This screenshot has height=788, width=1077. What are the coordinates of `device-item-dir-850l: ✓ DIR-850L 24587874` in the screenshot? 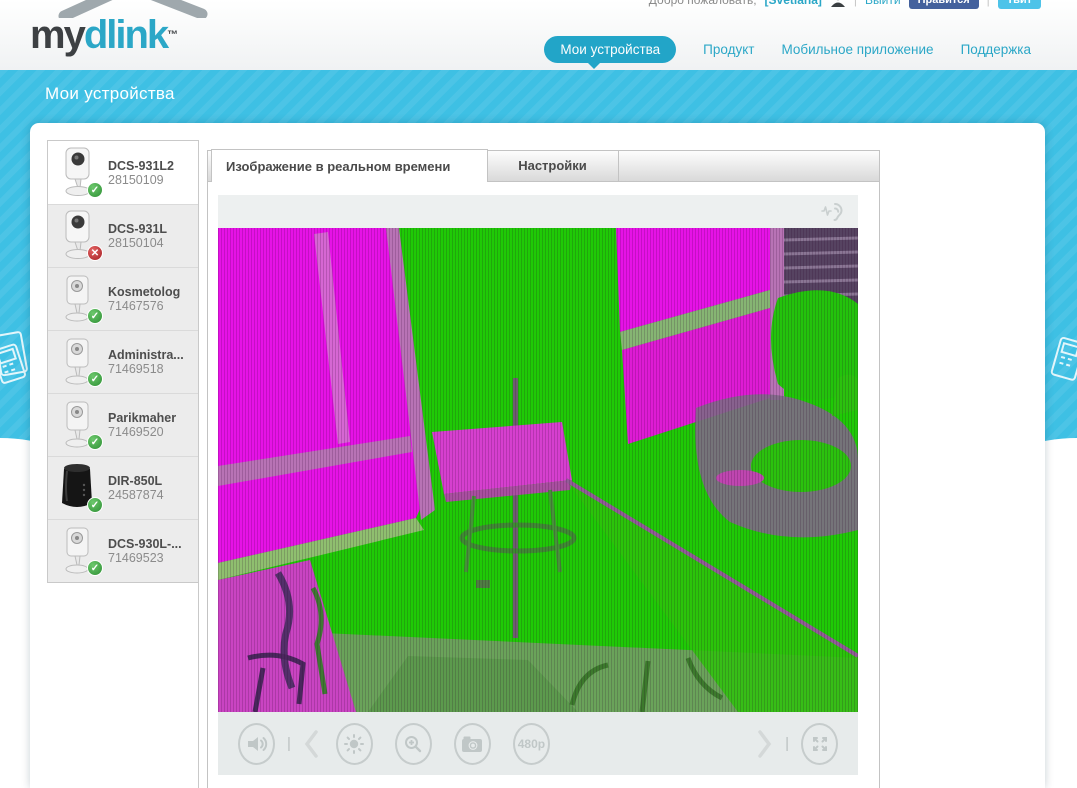 It's located at (123, 487).